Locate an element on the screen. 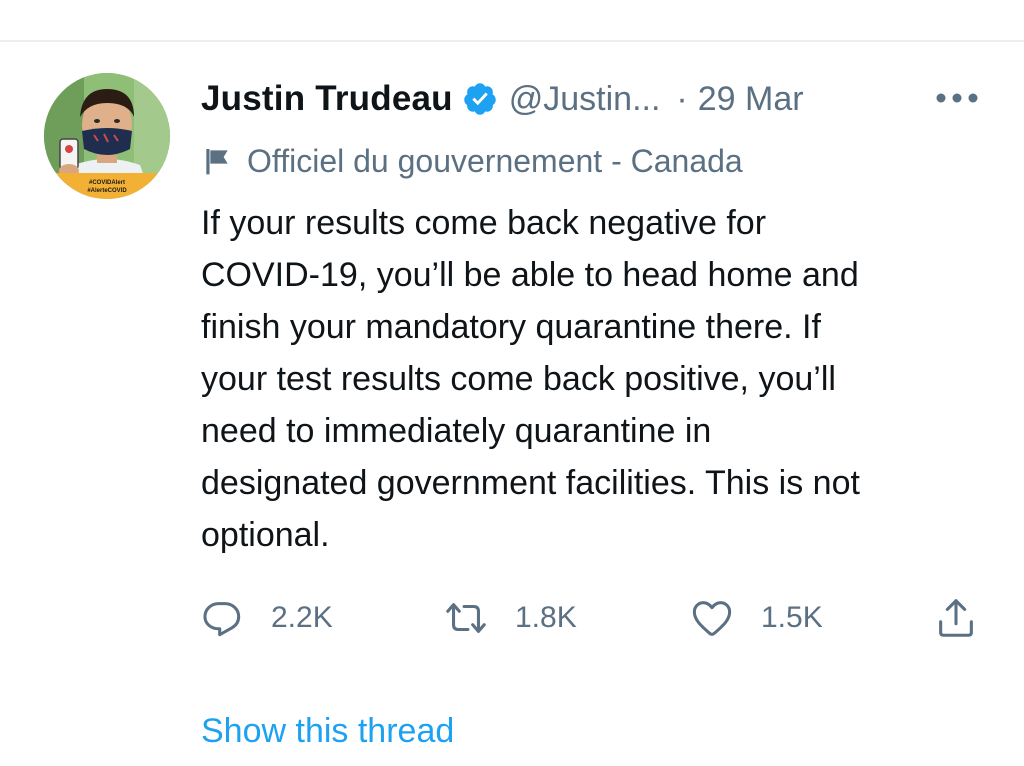 Image resolution: width=1024 pixels, height=766 pixels. share-button is located at coordinates (956, 618).